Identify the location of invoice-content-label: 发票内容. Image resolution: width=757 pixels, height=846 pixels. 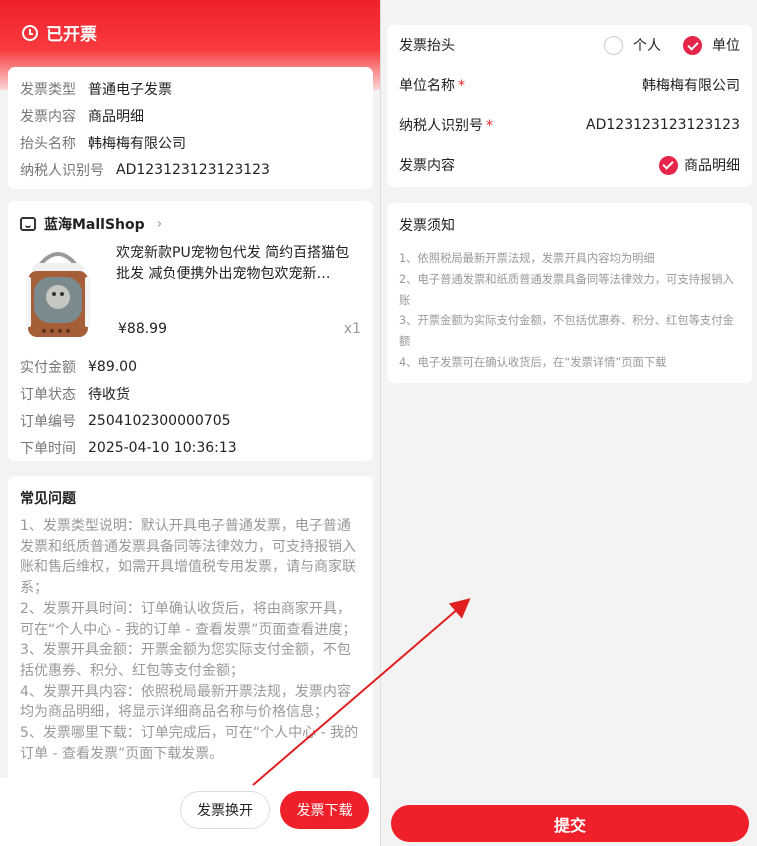
(427, 166).